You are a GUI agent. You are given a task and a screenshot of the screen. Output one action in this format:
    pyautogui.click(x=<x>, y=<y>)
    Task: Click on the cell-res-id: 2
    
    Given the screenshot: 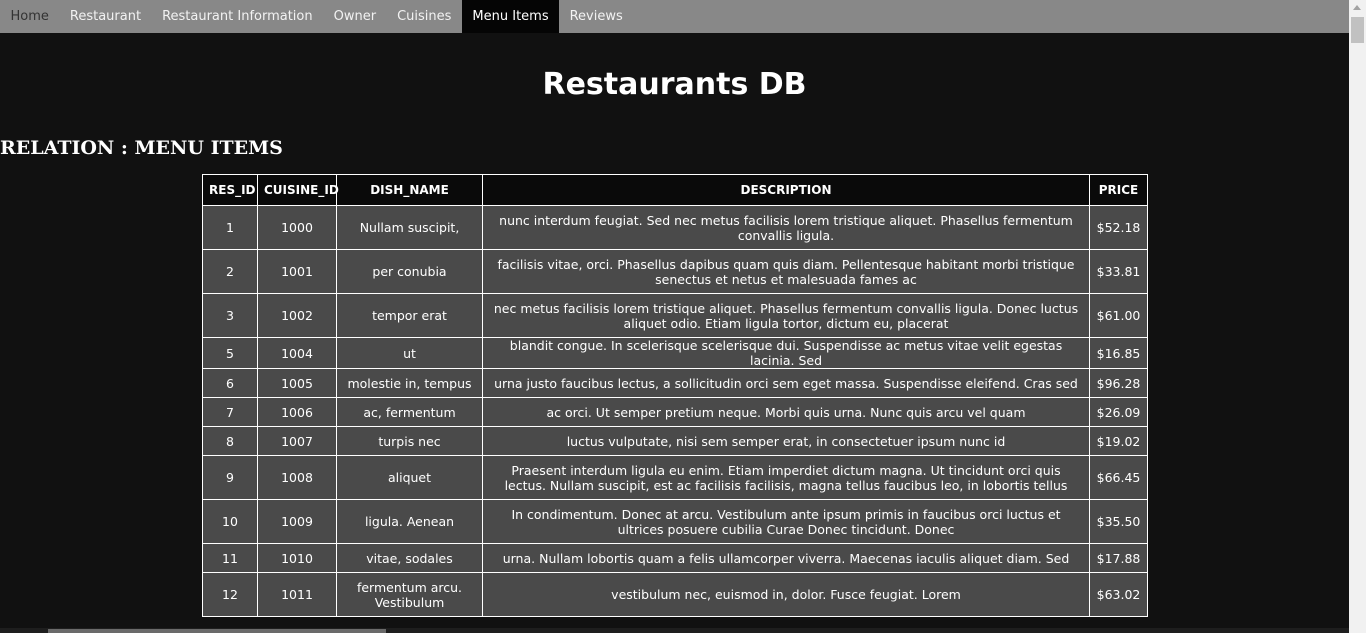 What is the action you would take?
    pyautogui.click(x=230, y=271)
    